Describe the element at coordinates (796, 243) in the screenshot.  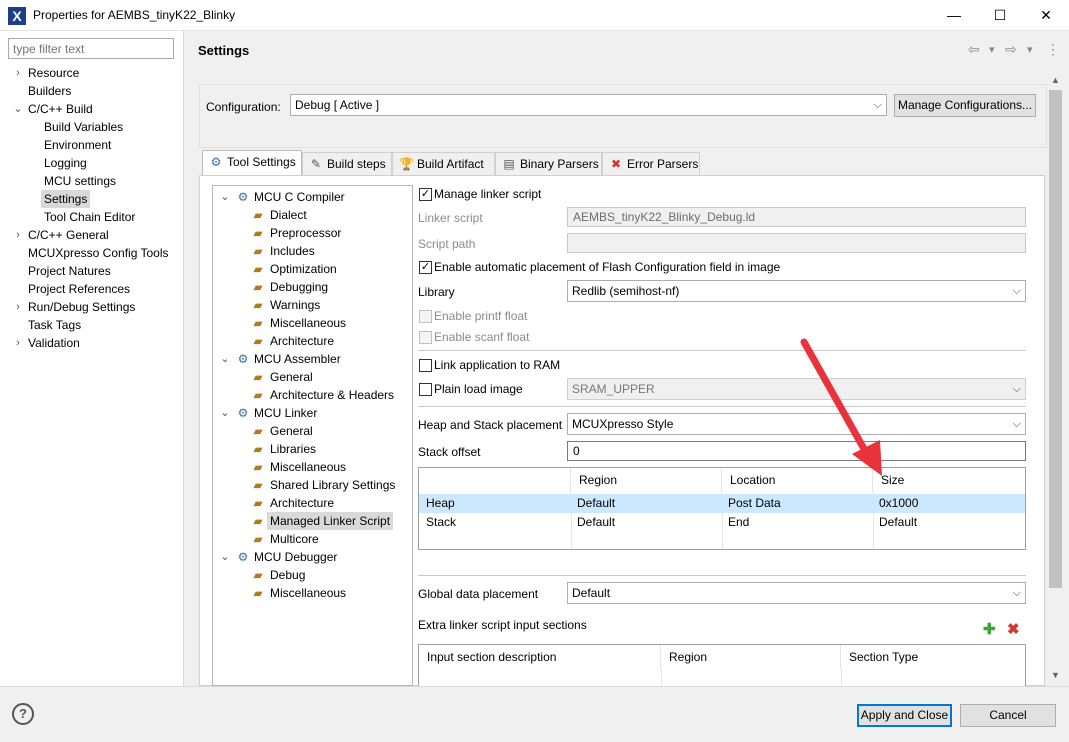
I see `script-path-field` at that location.